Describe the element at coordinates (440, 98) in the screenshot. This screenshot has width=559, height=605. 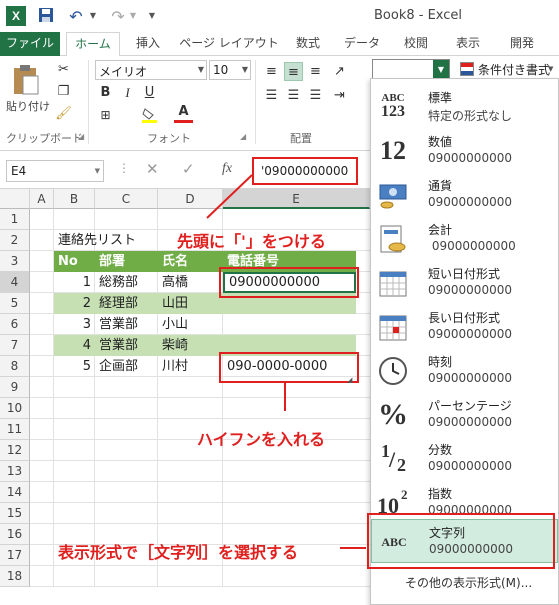
I see `format-name: 標準` at that location.